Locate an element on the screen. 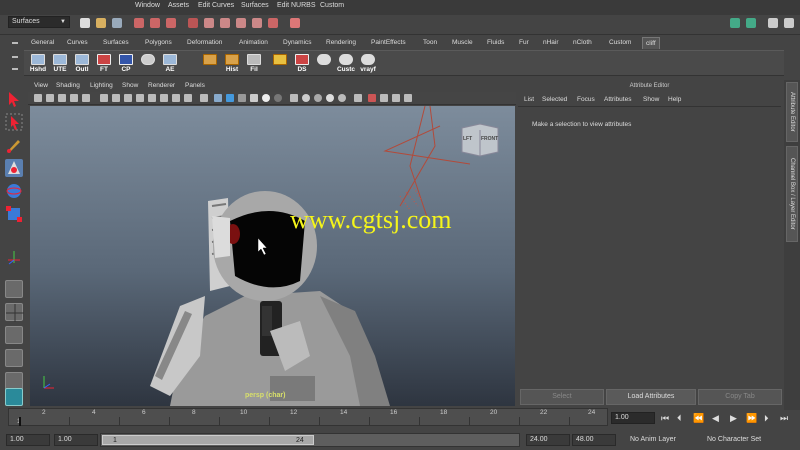  tab-attribute-editor: Attribute Editor is located at coordinates (792, 112).